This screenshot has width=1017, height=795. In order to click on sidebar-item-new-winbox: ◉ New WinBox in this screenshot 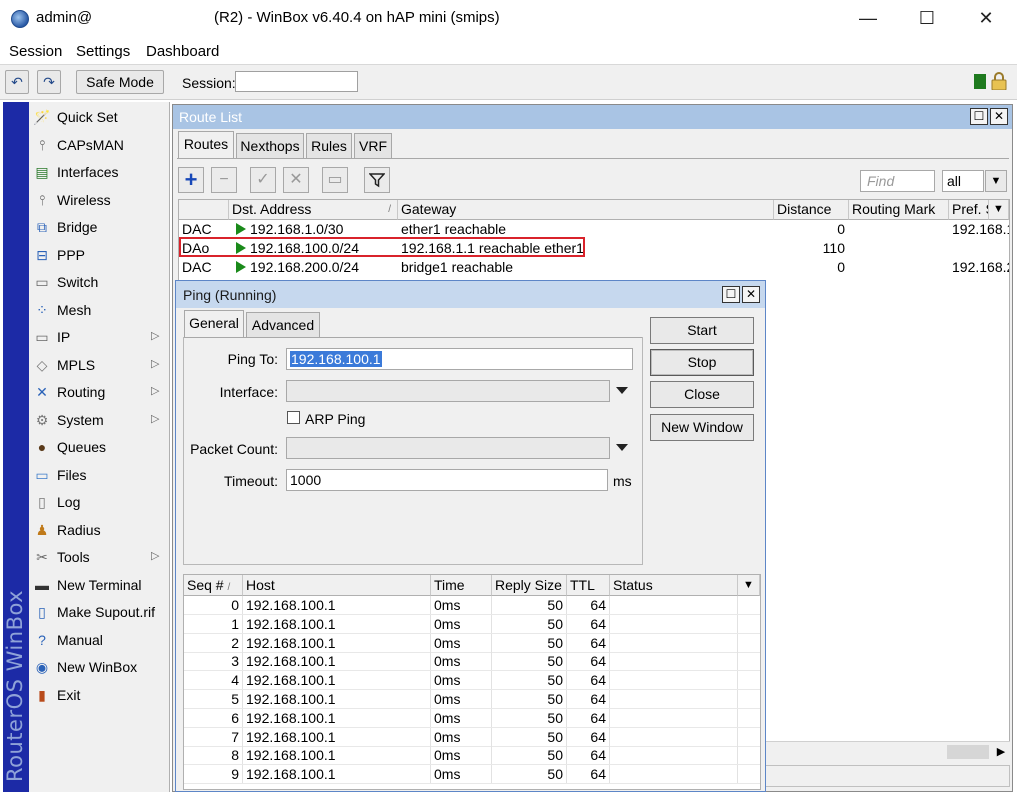, I will do `click(99, 667)`.